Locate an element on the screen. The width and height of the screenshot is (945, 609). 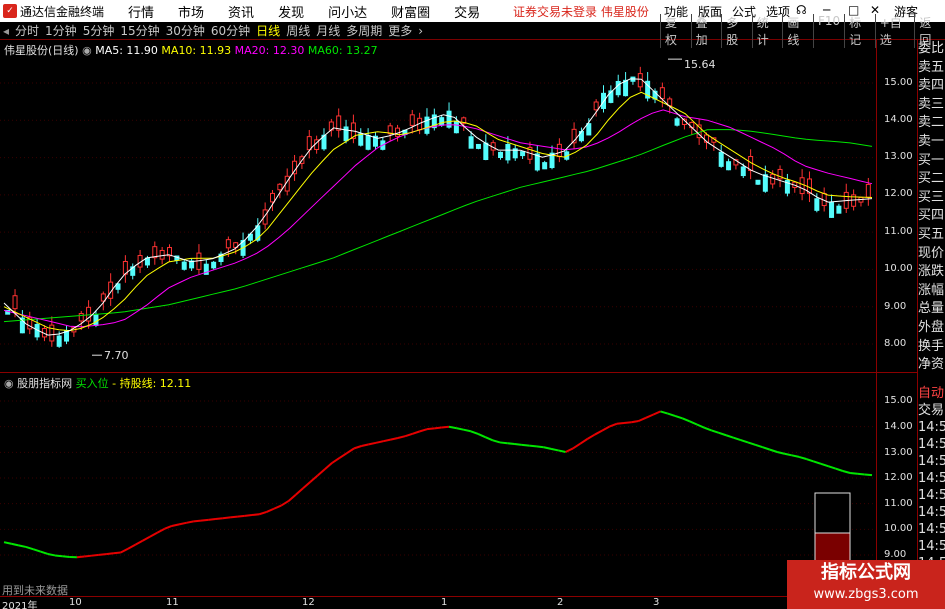
indicator-hold: 持股线: 12.11 is located at coordinates (155, 383).